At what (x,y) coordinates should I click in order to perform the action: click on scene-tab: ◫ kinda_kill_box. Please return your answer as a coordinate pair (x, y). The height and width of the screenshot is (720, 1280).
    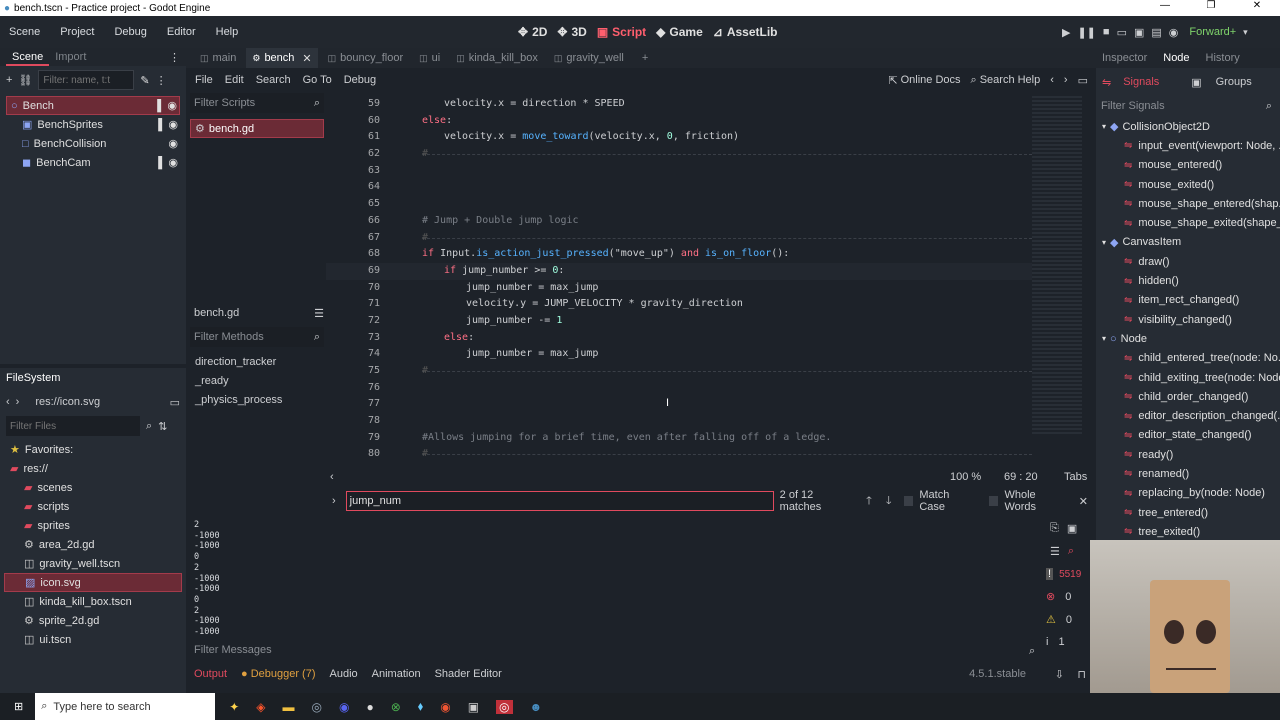
    Looking at the image, I should click on (497, 58).